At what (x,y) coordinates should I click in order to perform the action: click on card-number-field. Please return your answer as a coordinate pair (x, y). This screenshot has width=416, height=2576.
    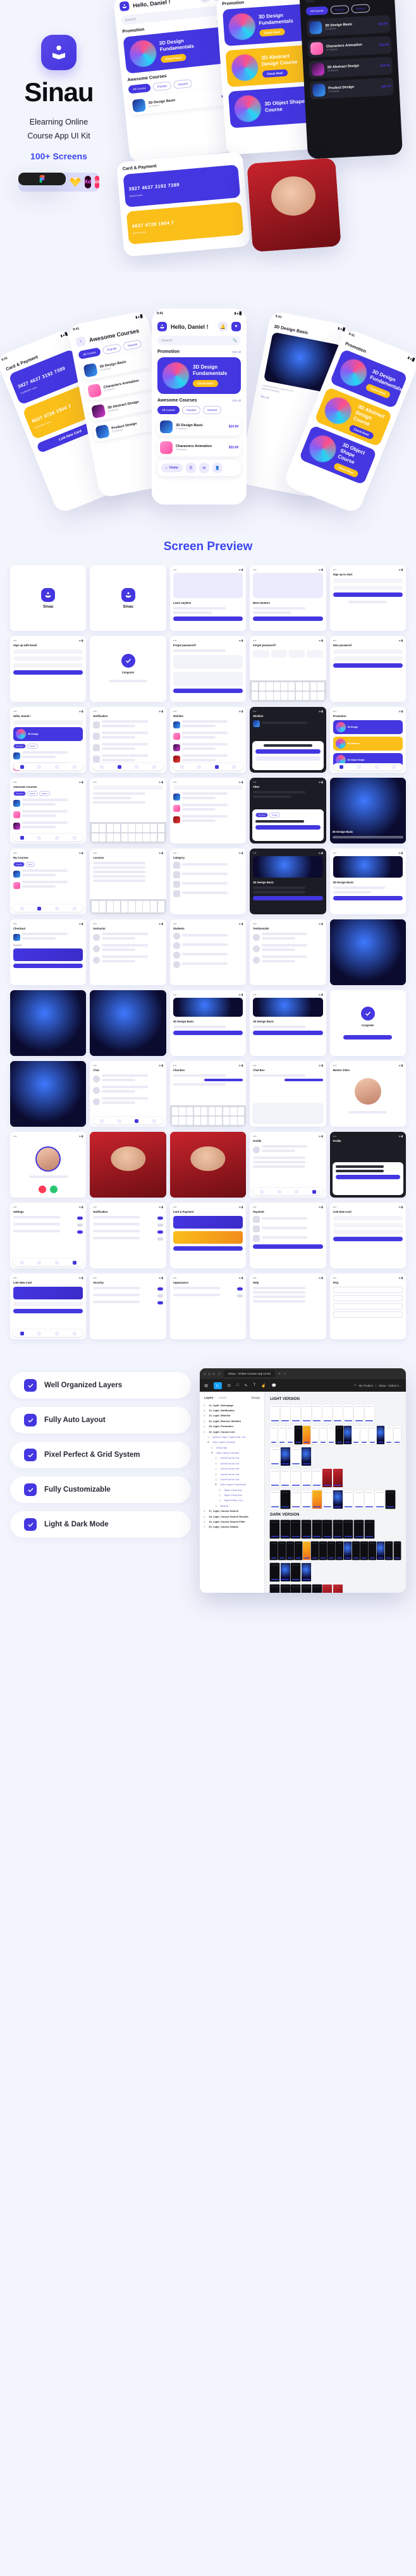
    Looking at the image, I should click on (368, 1218).